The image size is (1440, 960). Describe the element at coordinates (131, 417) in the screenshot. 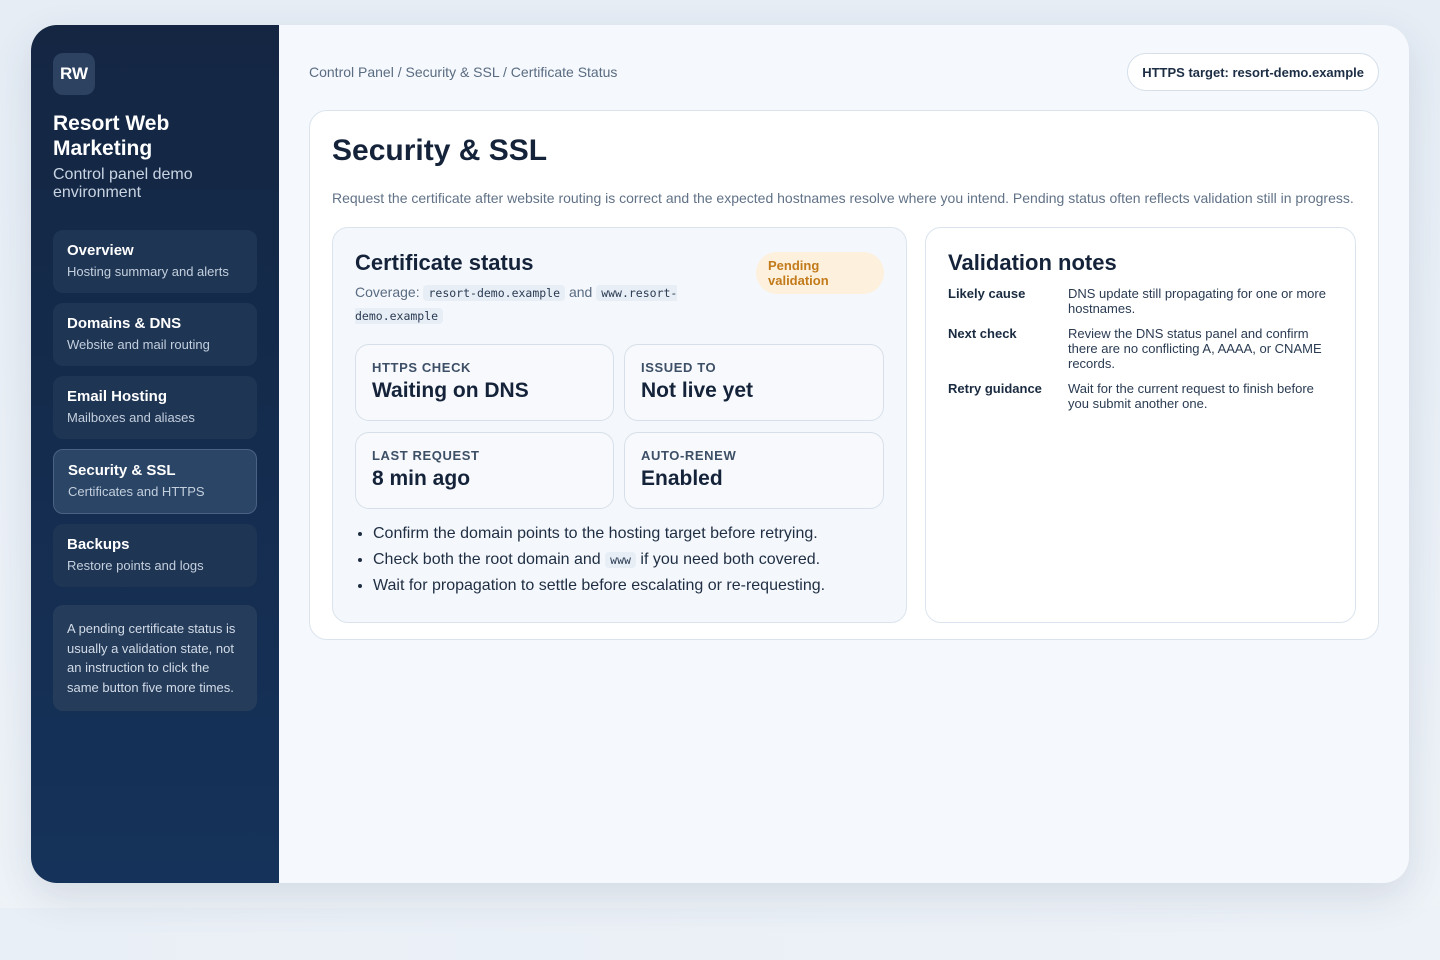

I see `sidebar-item-desc: Mailboxes and aliases` at that location.